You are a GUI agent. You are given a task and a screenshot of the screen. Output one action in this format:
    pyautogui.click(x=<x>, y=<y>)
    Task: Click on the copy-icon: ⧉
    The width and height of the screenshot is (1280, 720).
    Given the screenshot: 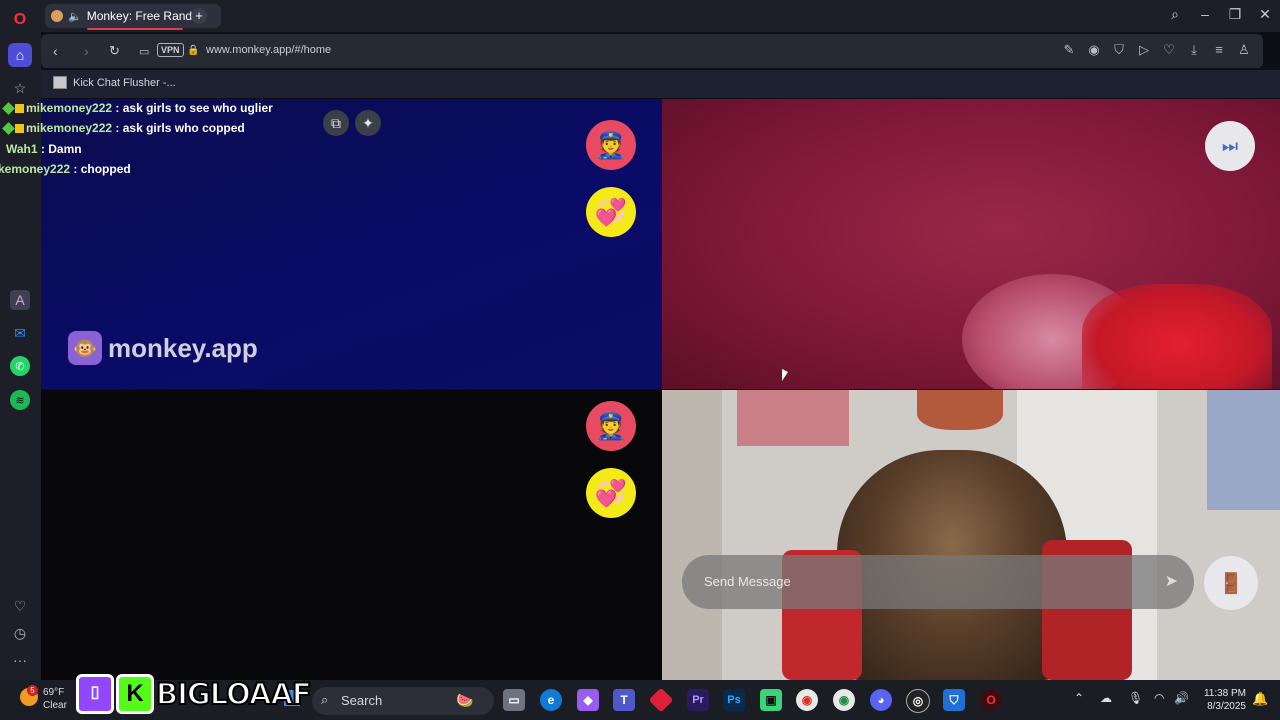 What is the action you would take?
    pyautogui.click(x=336, y=123)
    